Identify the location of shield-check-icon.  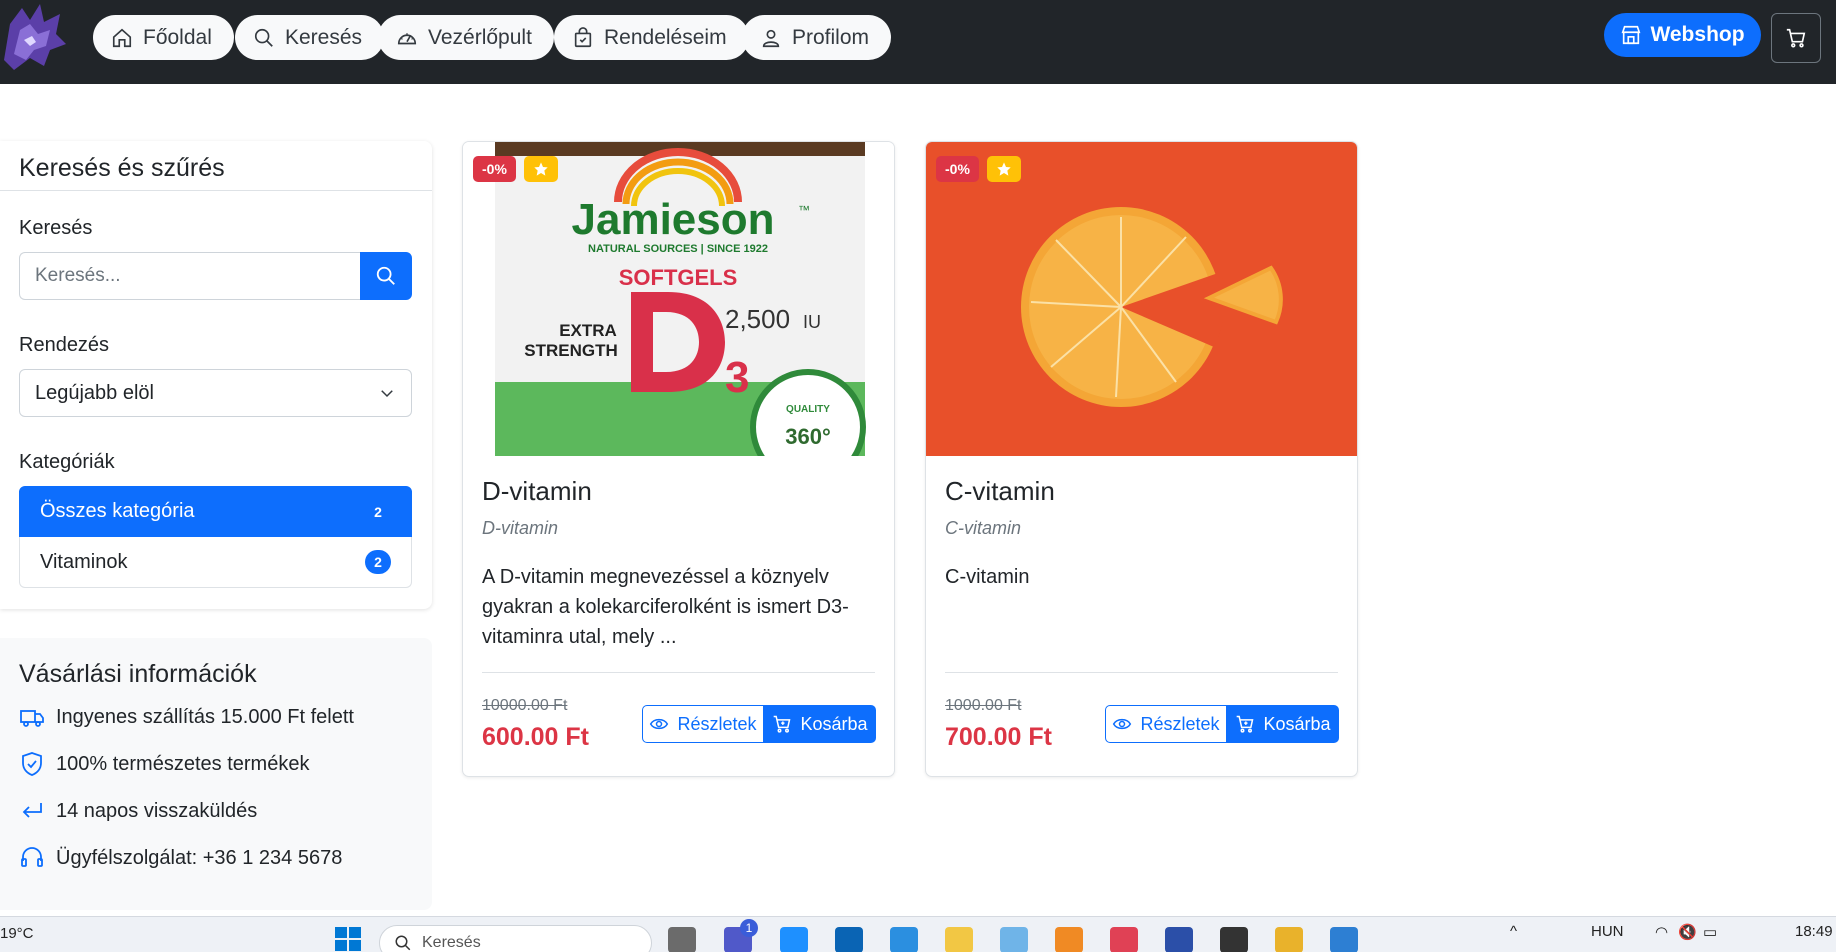
(32, 764).